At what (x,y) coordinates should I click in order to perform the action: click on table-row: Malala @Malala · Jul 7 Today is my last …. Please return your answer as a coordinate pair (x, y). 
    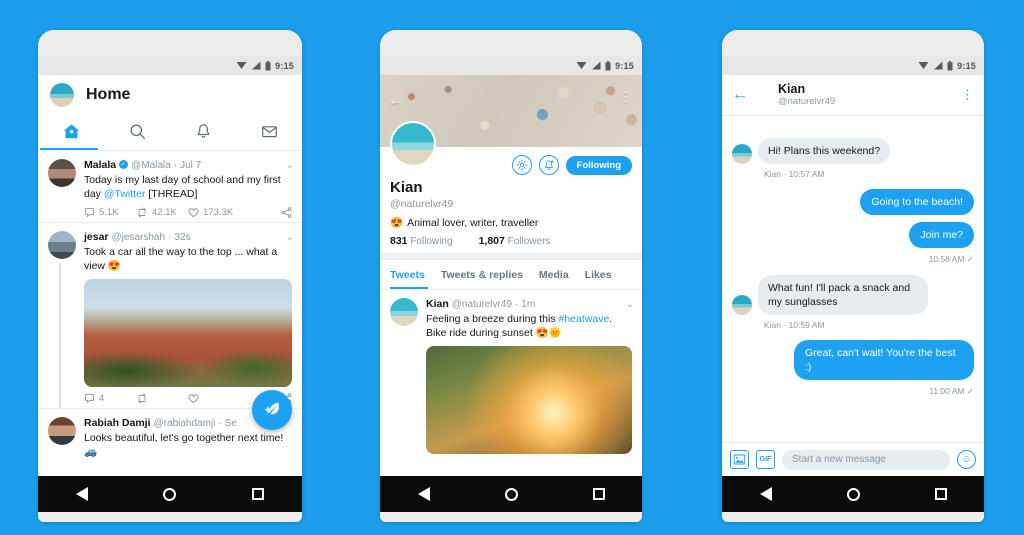
    Looking at the image, I should click on (170, 187).